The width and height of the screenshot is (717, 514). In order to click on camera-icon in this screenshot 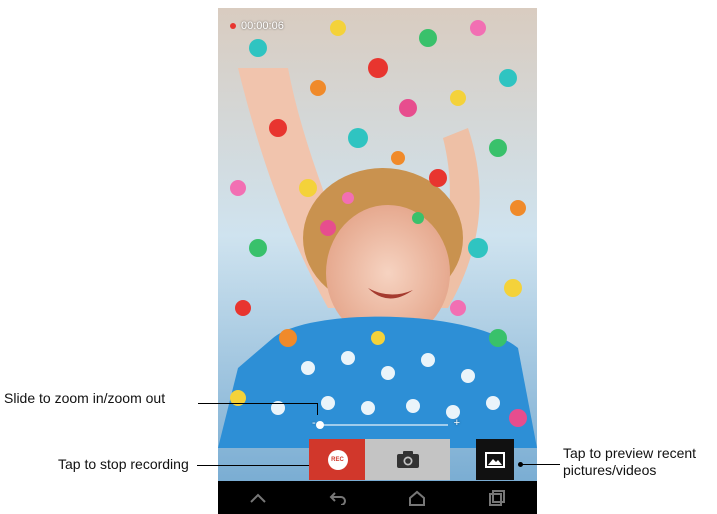, I will do `click(407, 459)`.